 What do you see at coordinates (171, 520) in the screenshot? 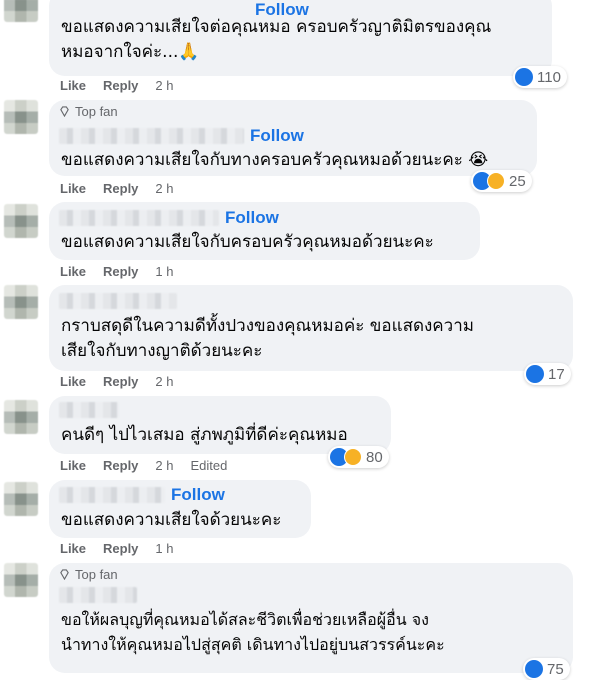
I see `comment-text: ขอแสดงความเสียใจด้วยนะคะ` at bounding box center [171, 520].